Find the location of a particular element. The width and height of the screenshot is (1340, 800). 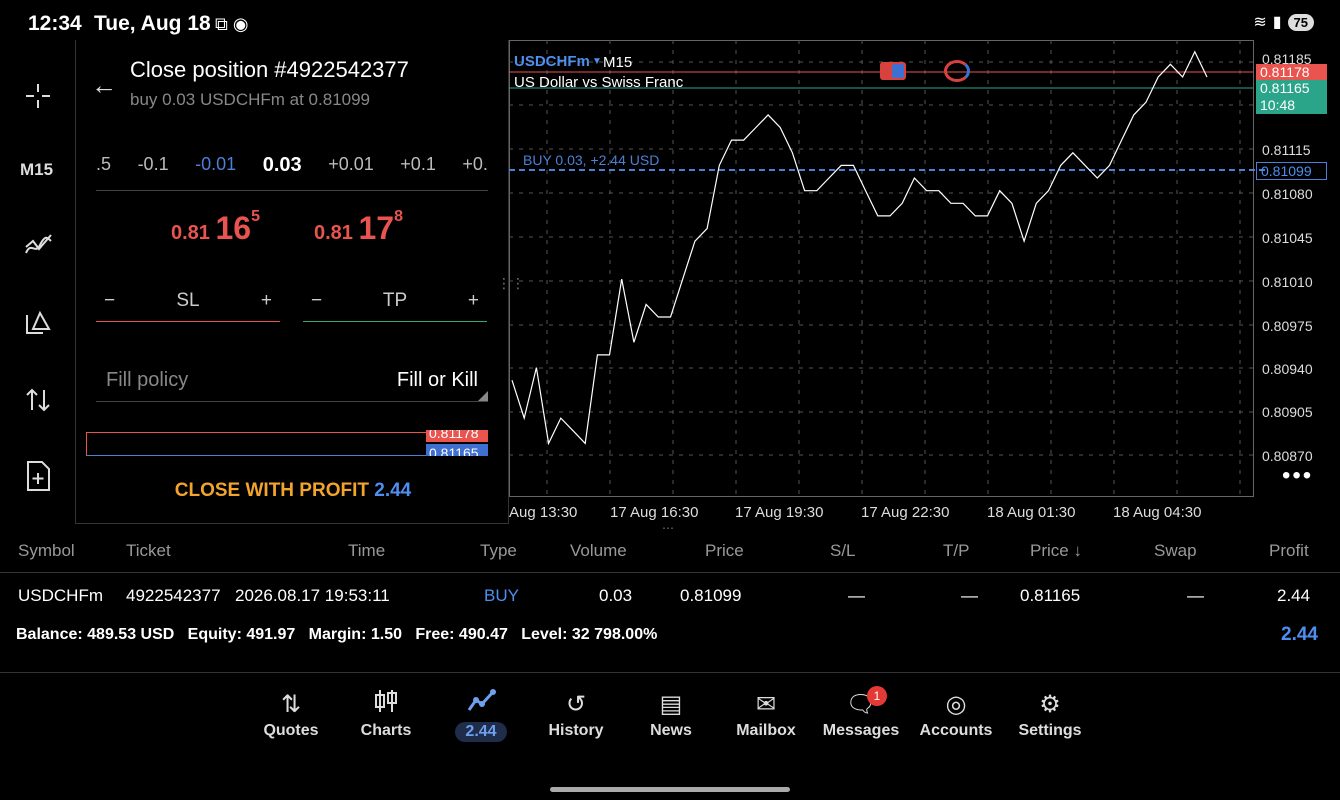

chart-timeframe: M15 is located at coordinates (617, 62).